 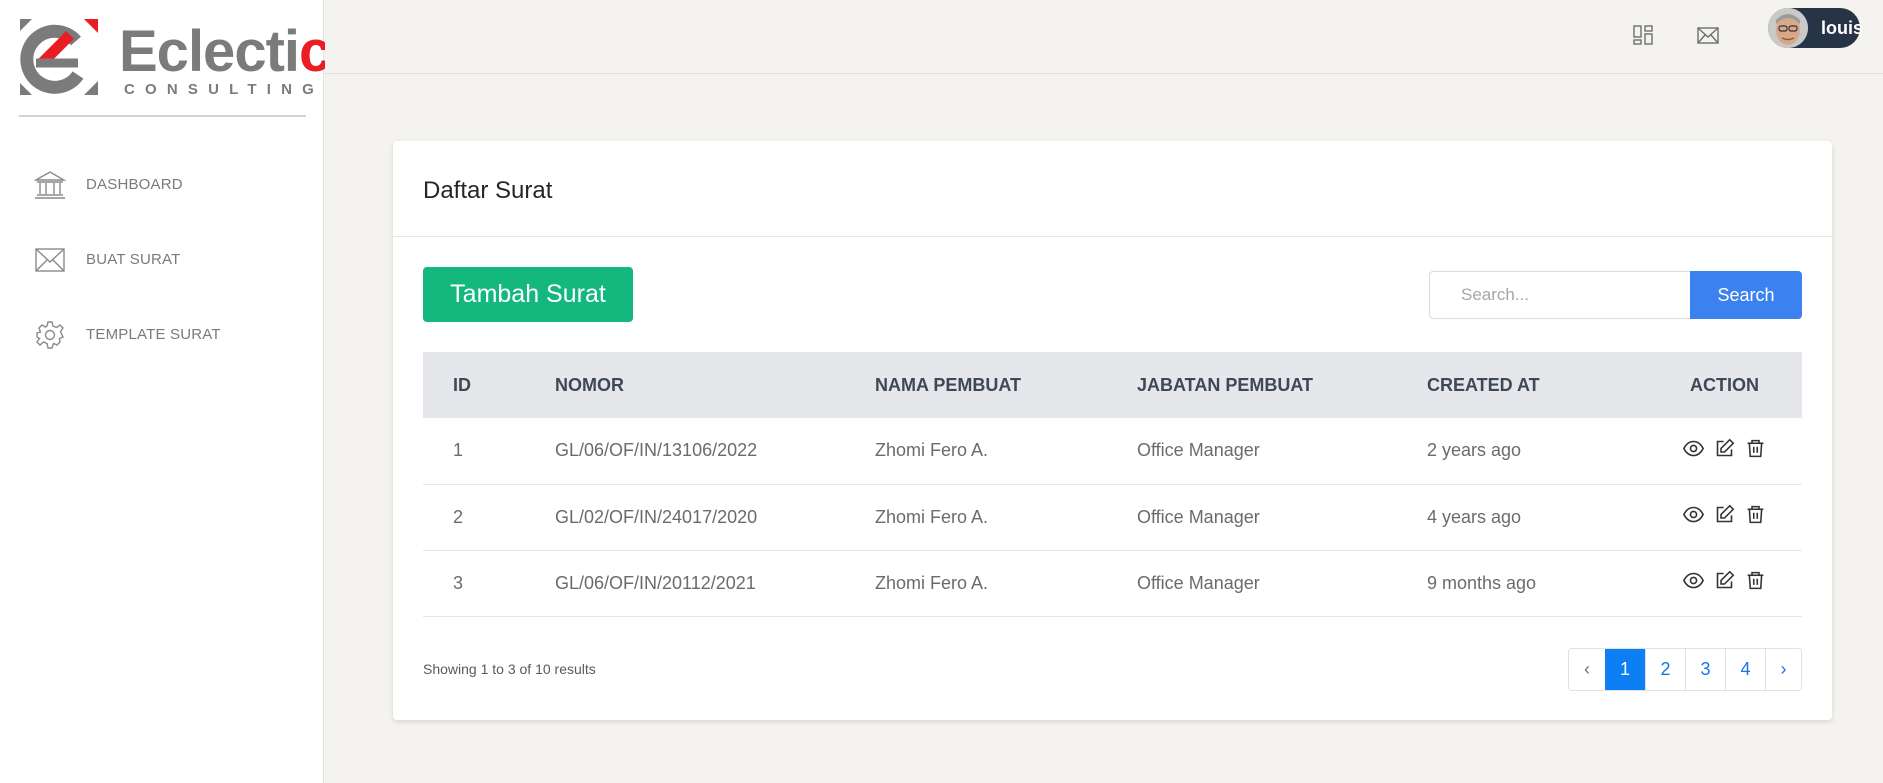 I want to click on cell-id: 1, so click(x=458, y=450).